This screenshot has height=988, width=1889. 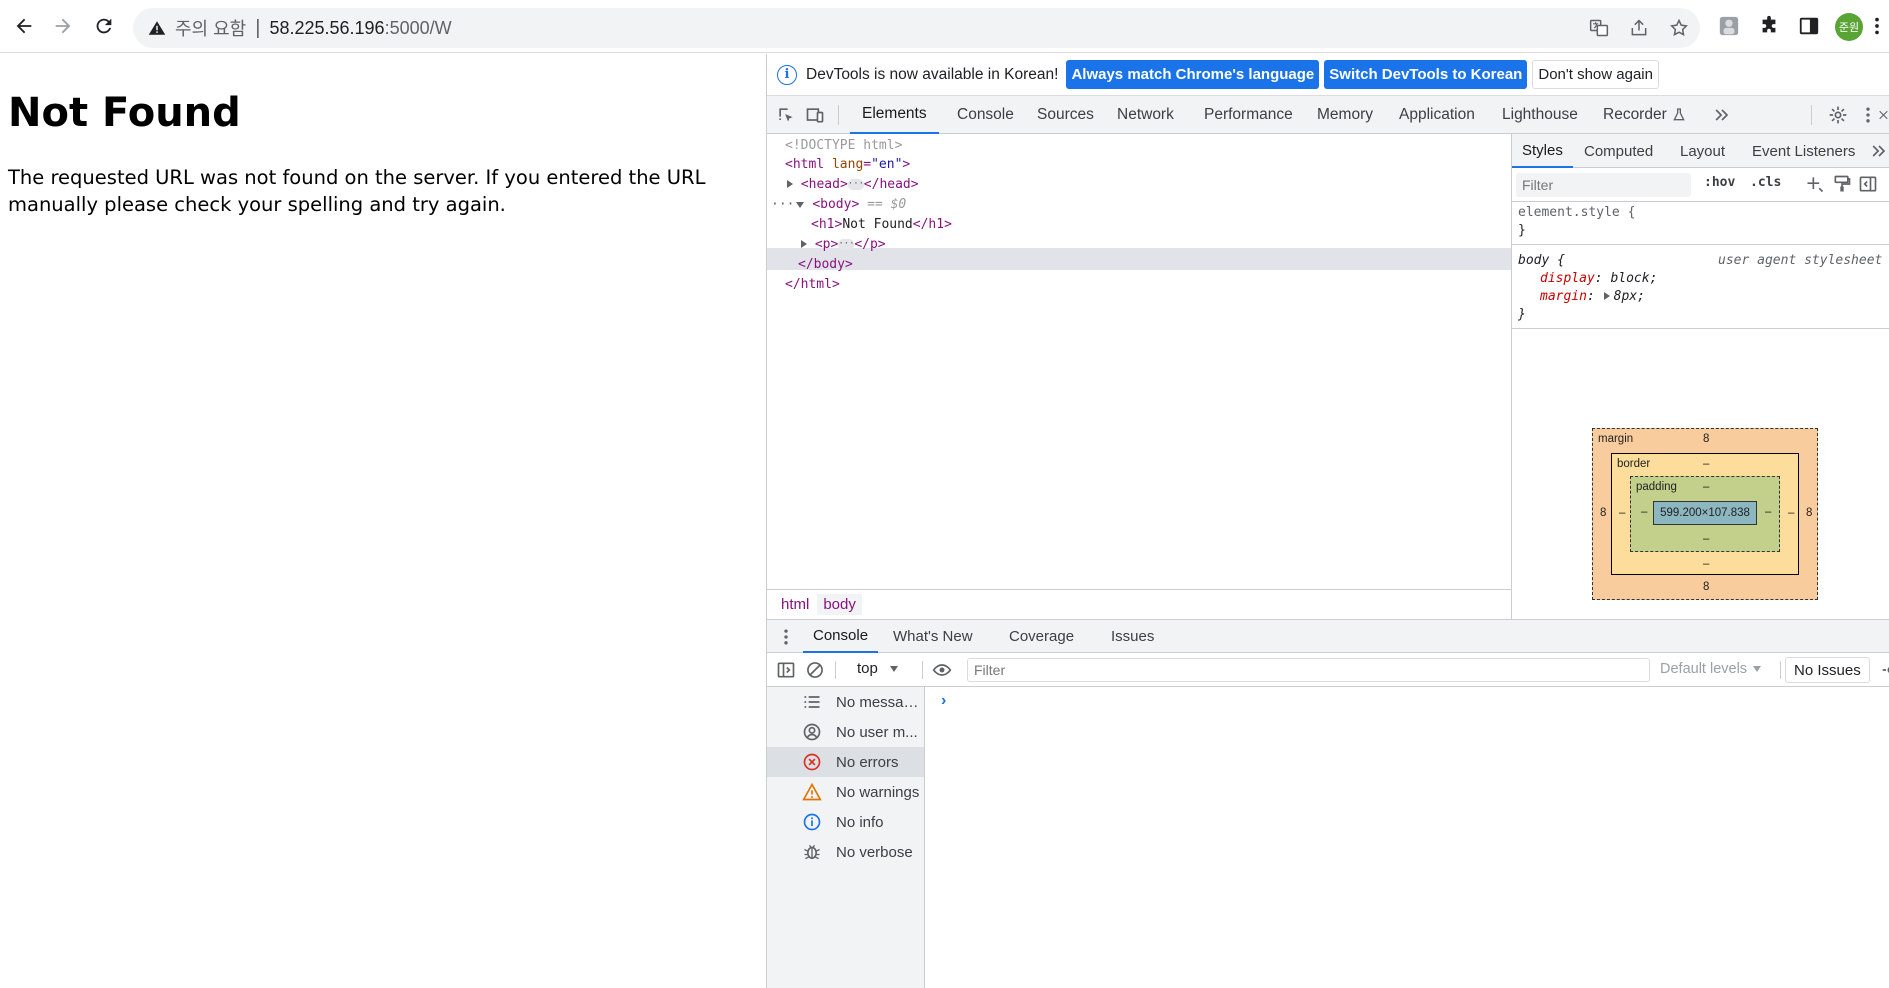 What do you see at coordinates (800, 205) in the screenshot?
I see `collapse-caret-icon` at bounding box center [800, 205].